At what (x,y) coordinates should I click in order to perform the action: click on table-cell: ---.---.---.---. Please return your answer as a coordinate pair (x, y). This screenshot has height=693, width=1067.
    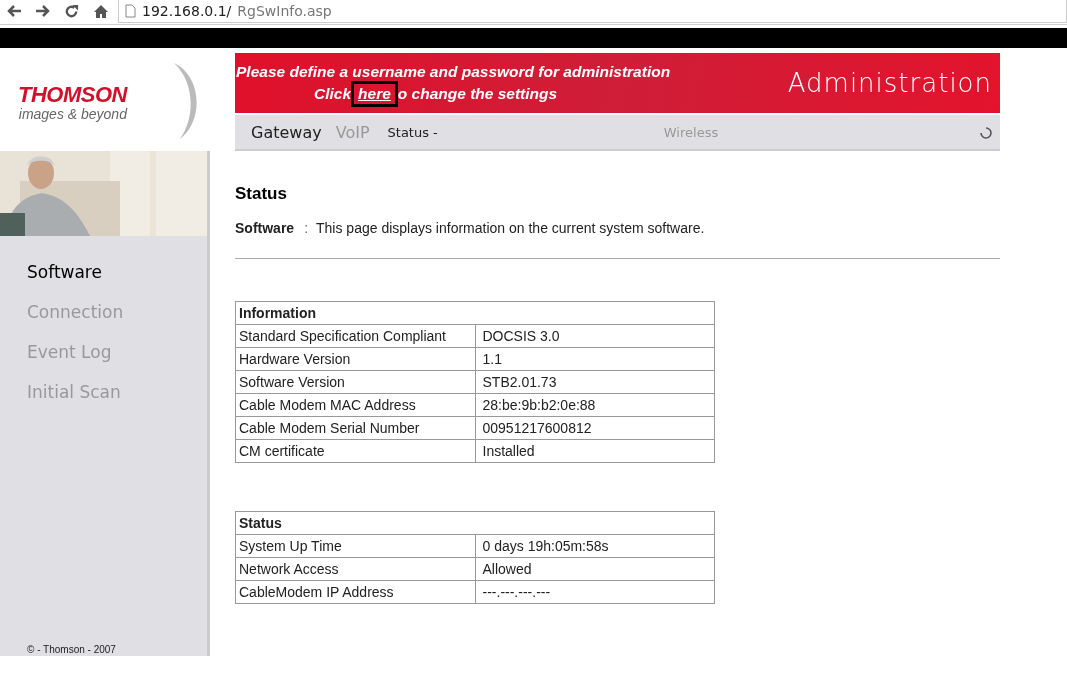
    Looking at the image, I should click on (595, 592).